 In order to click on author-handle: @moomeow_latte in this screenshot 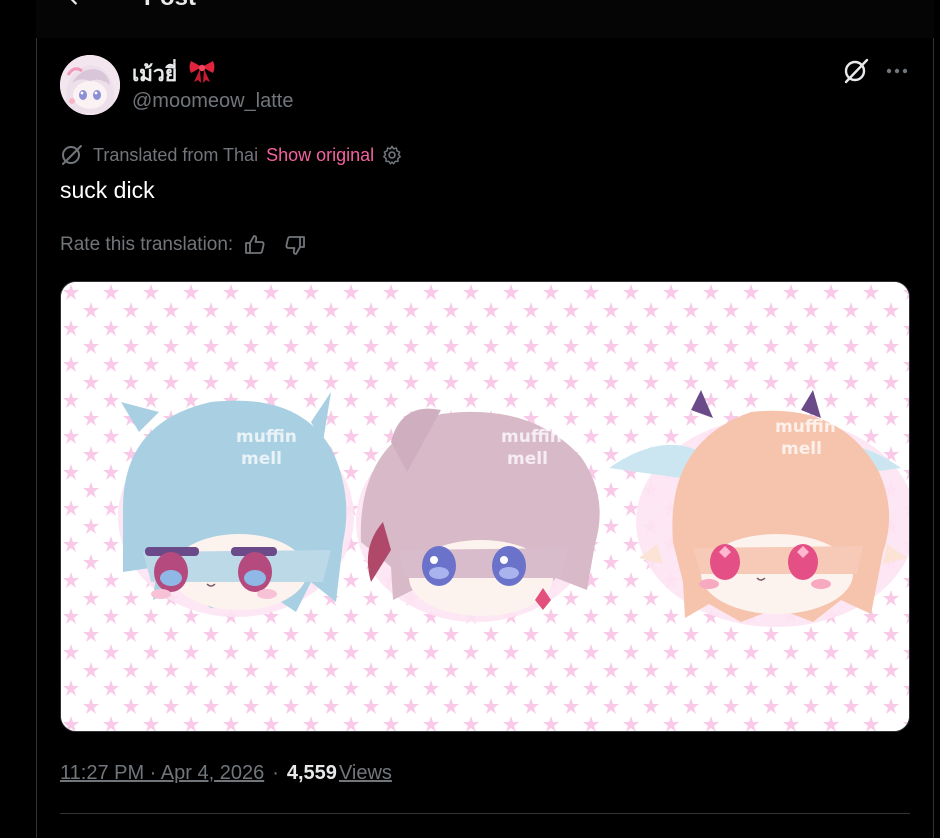, I will do `click(212, 101)`.